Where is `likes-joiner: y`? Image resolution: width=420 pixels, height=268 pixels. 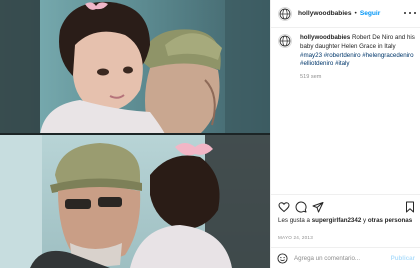
likes-joiner: y is located at coordinates (365, 220).